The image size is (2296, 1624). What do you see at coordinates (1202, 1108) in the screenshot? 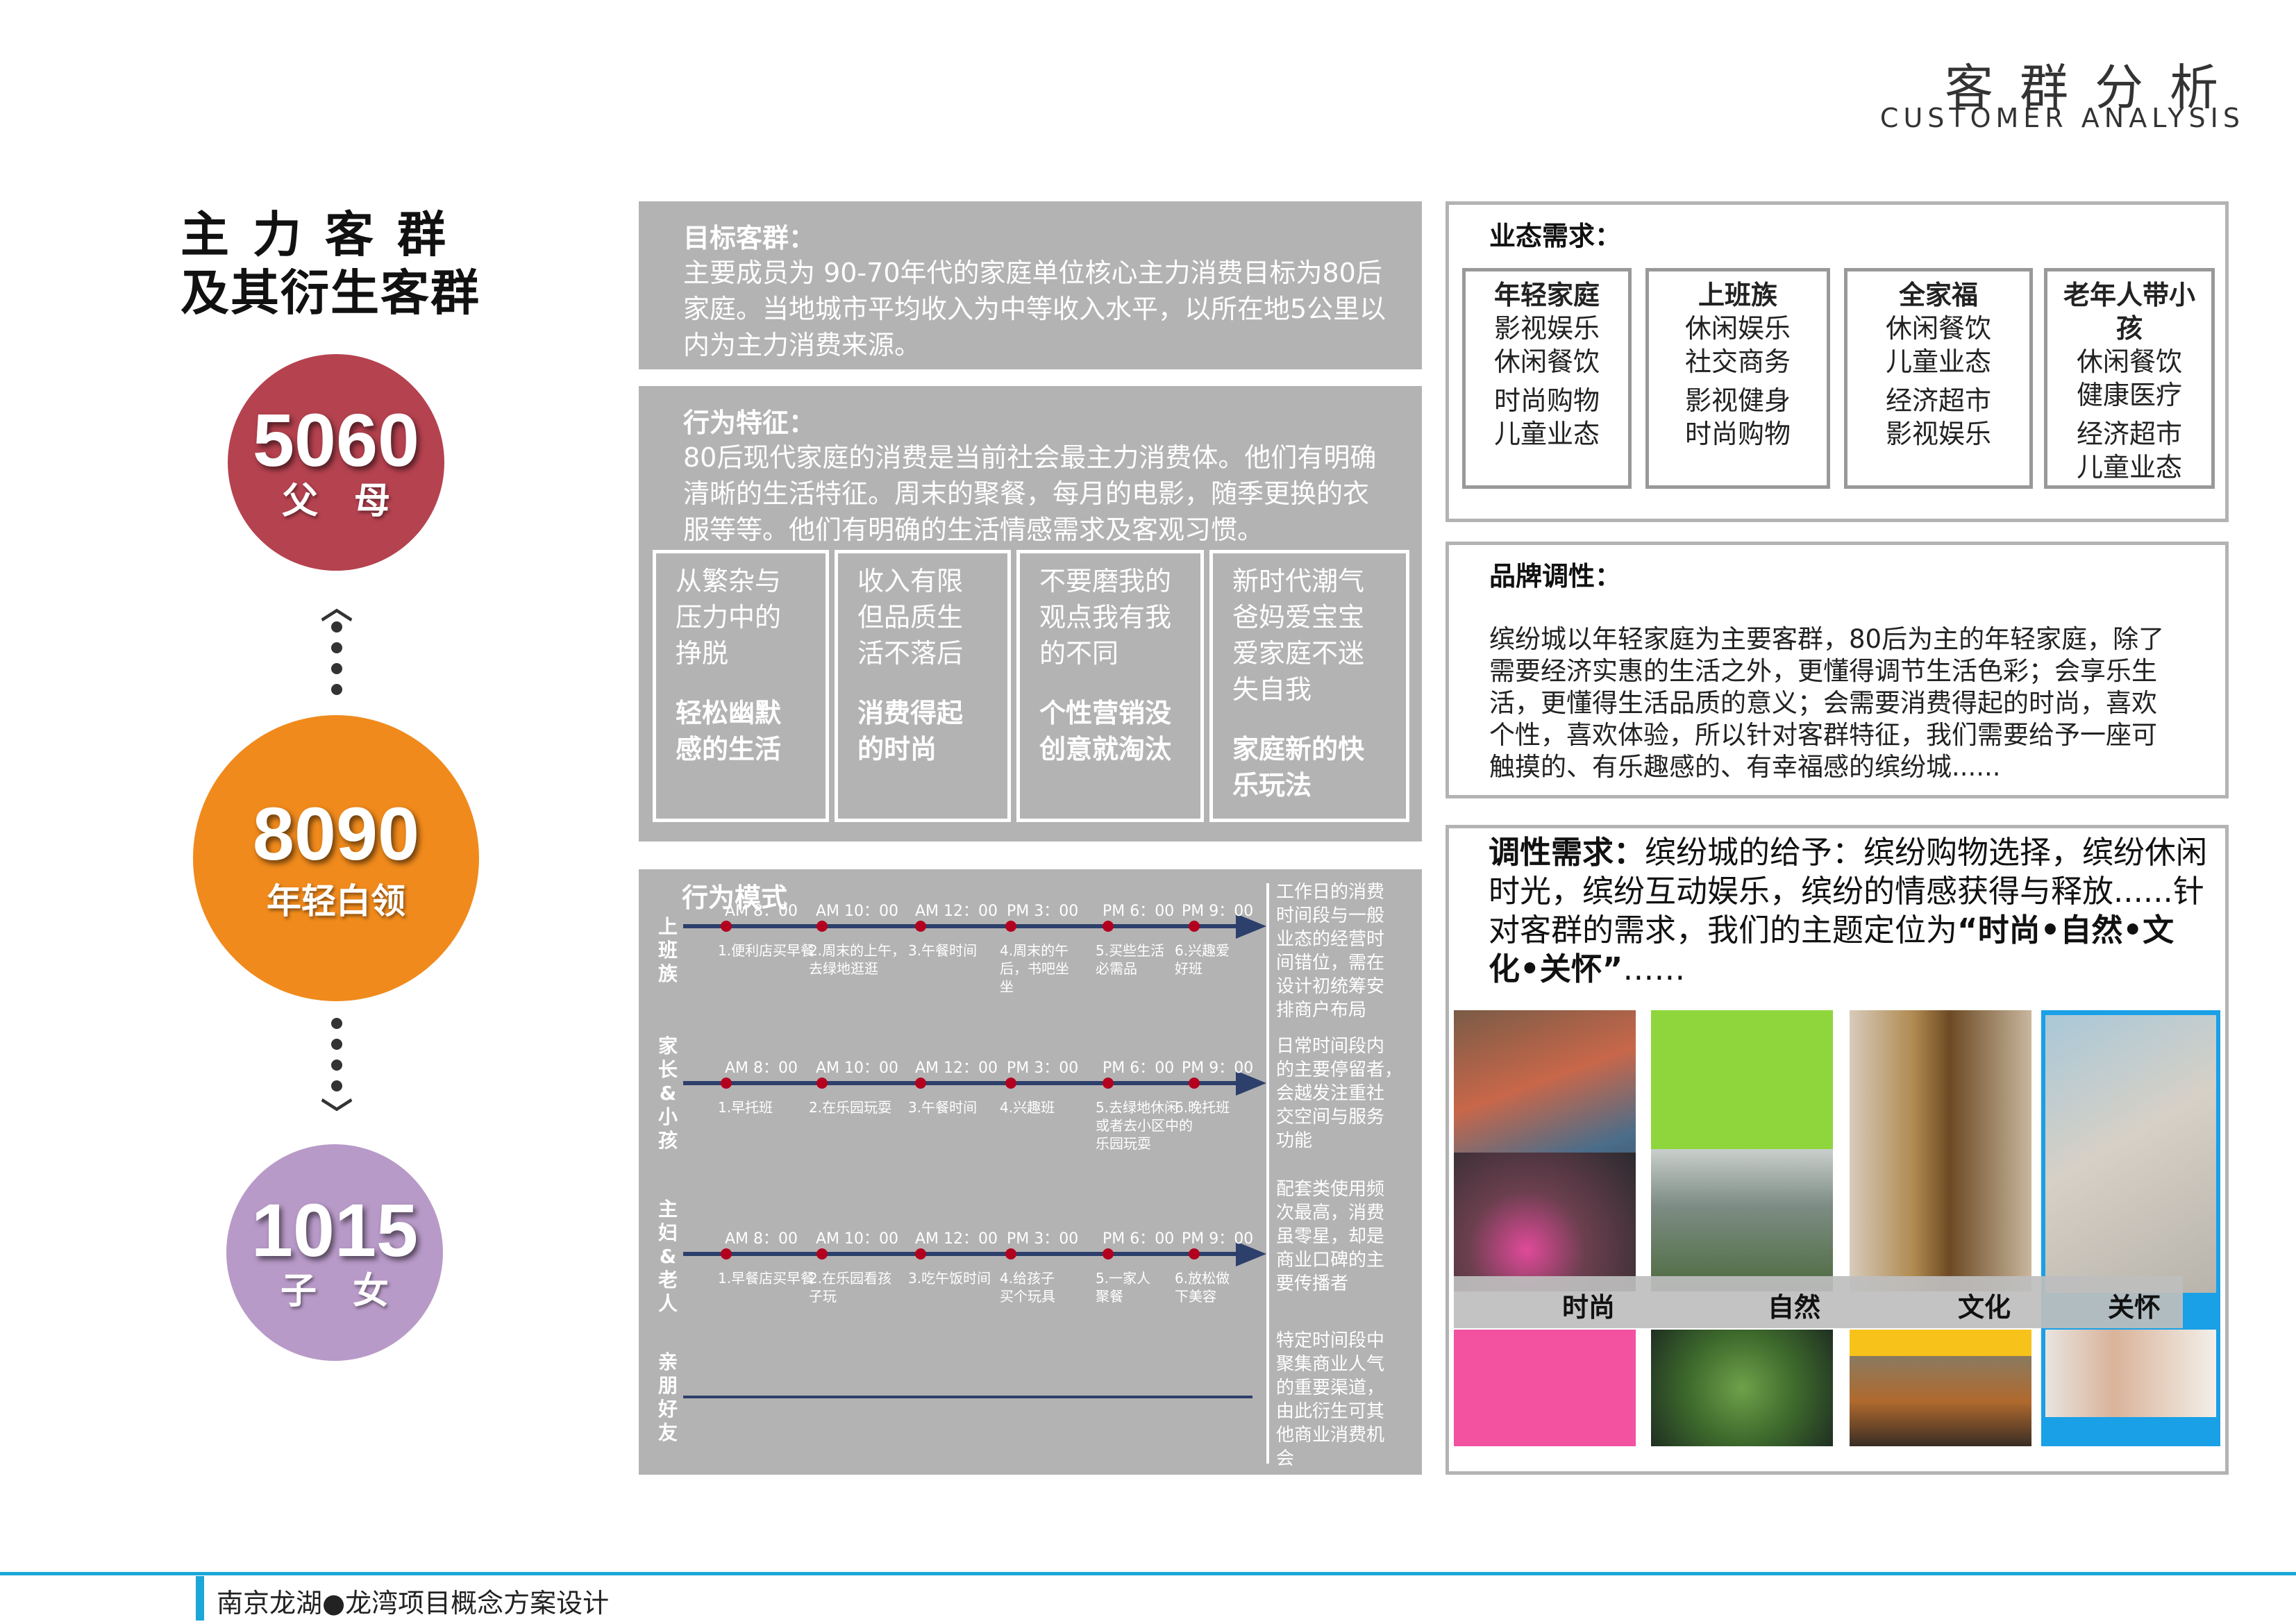
I see `timeline-activity: 6.晚托班` at bounding box center [1202, 1108].